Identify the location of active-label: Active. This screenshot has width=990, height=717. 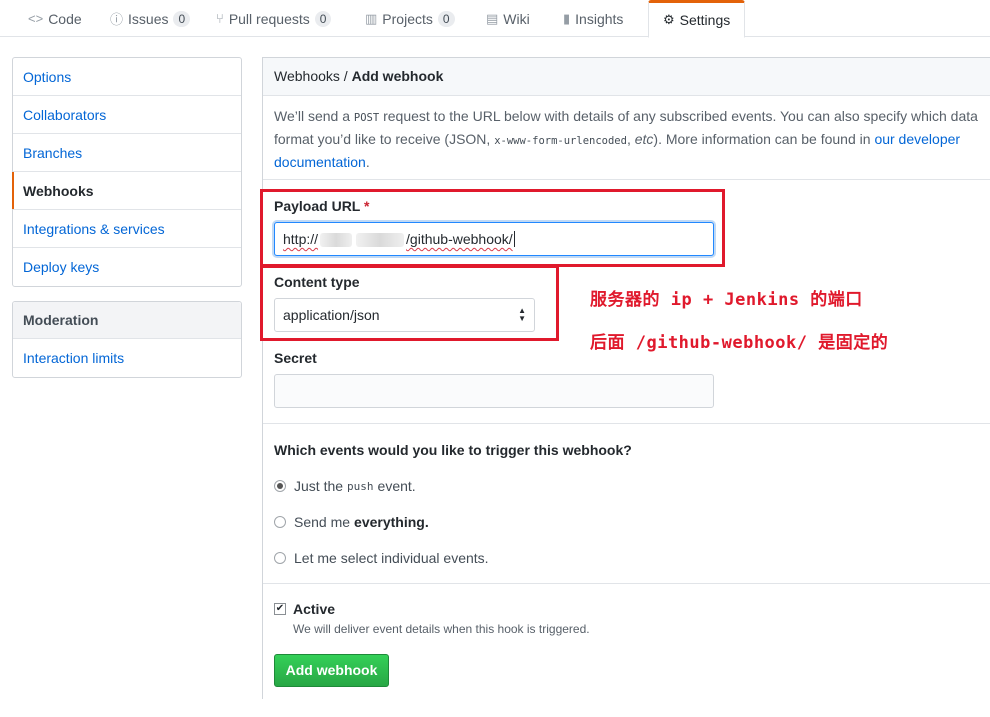
(314, 609).